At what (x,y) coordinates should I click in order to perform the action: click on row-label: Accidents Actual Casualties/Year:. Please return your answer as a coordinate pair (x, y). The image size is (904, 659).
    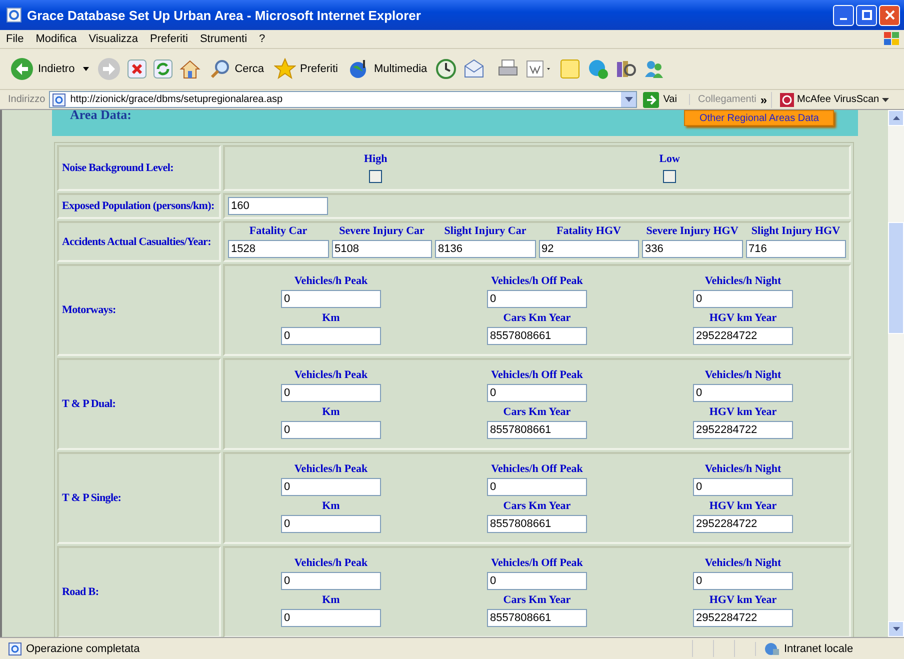
    Looking at the image, I should click on (139, 241).